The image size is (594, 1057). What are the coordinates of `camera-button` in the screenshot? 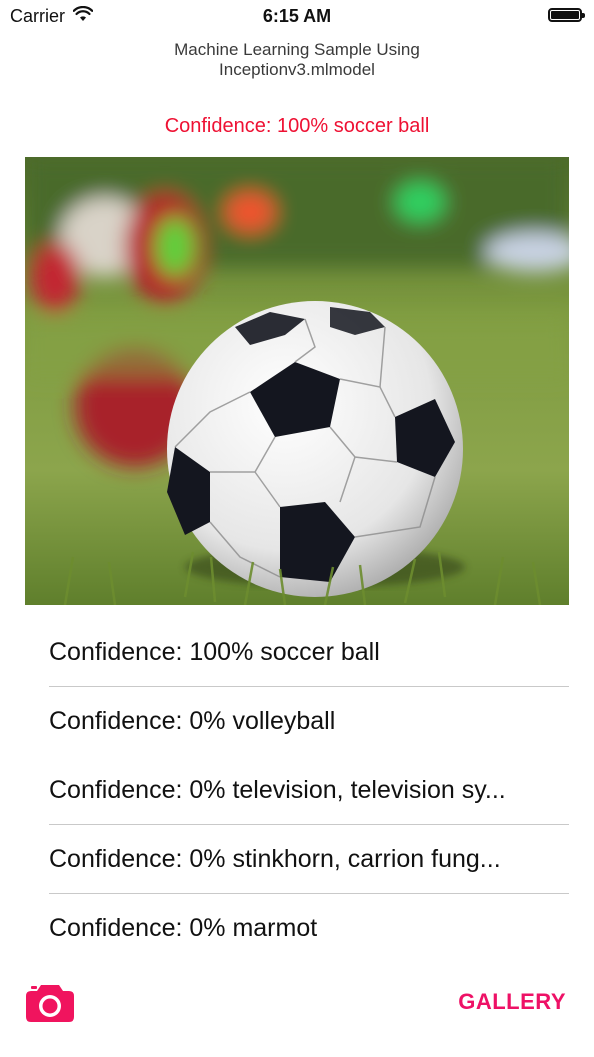 It's located at (50, 1002).